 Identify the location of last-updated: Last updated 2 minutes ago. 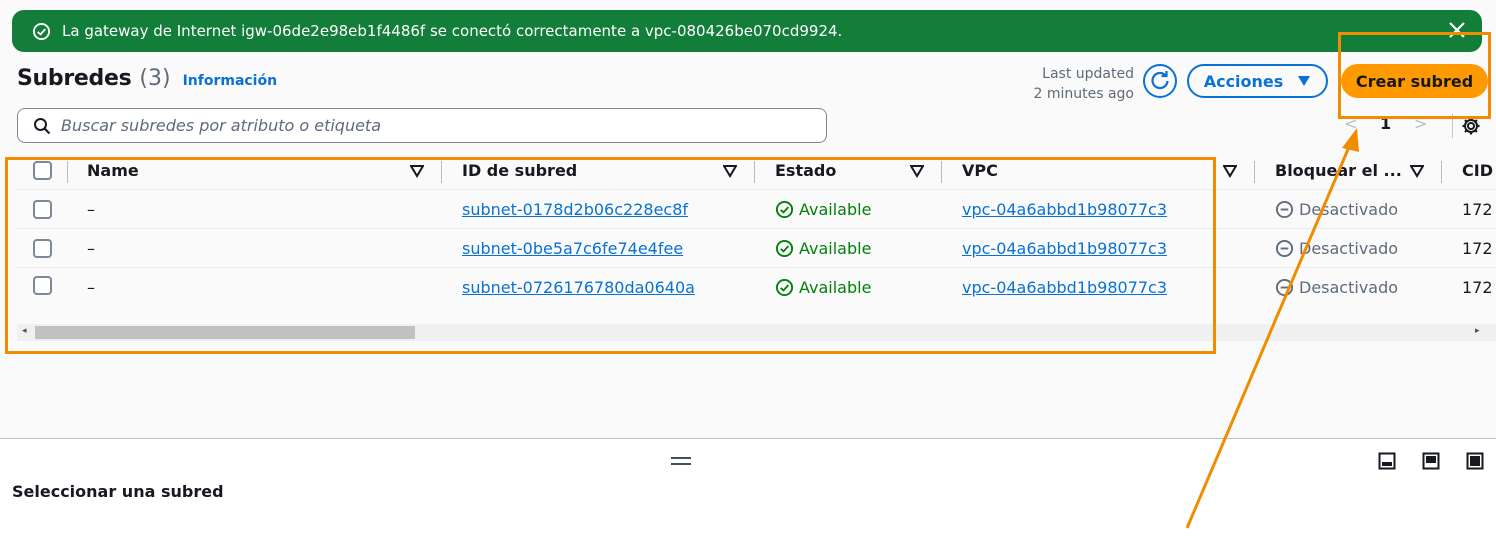
(1082, 84).